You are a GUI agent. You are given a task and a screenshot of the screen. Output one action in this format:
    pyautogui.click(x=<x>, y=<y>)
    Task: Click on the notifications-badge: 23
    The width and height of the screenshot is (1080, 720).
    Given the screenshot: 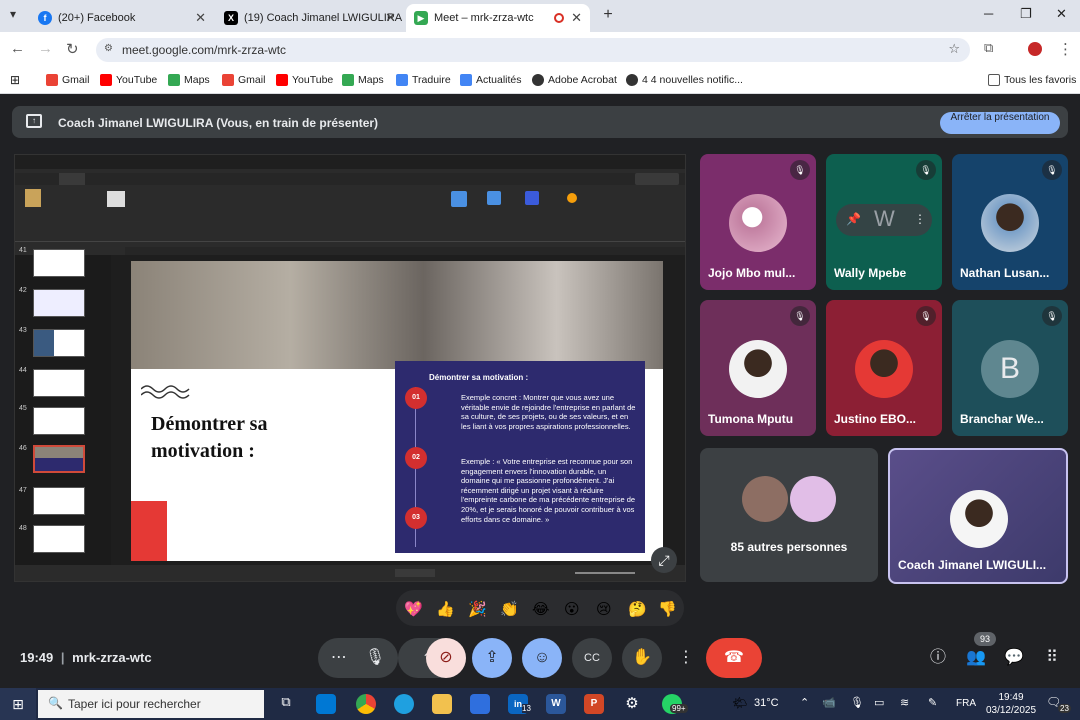 What is the action you would take?
    pyautogui.click(x=1064, y=708)
    